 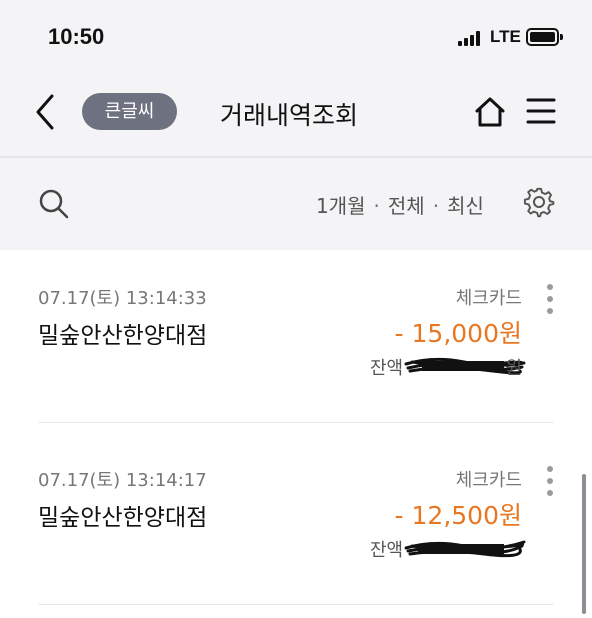 What do you see at coordinates (129, 111) in the screenshot?
I see `large-text-toggle: 큰글씨` at bounding box center [129, 111].